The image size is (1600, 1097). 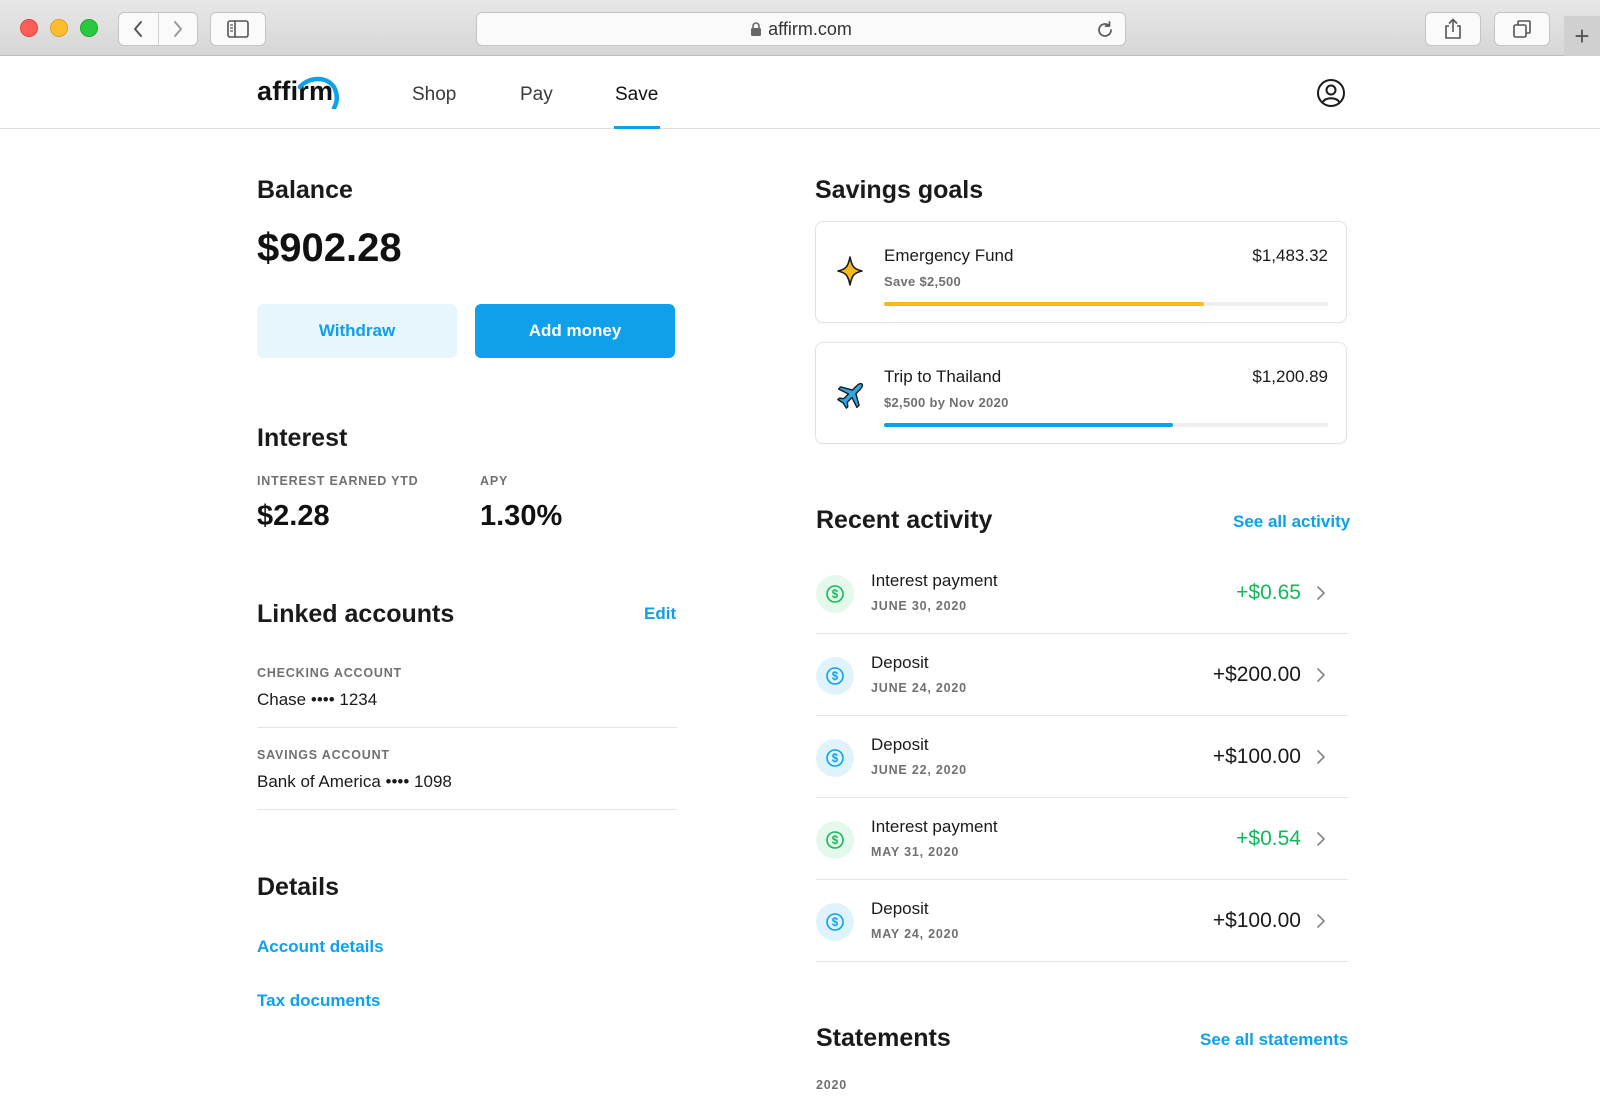 I want to click on checking-account-name: Chase •••• 1234, so click(x=317, y=699).